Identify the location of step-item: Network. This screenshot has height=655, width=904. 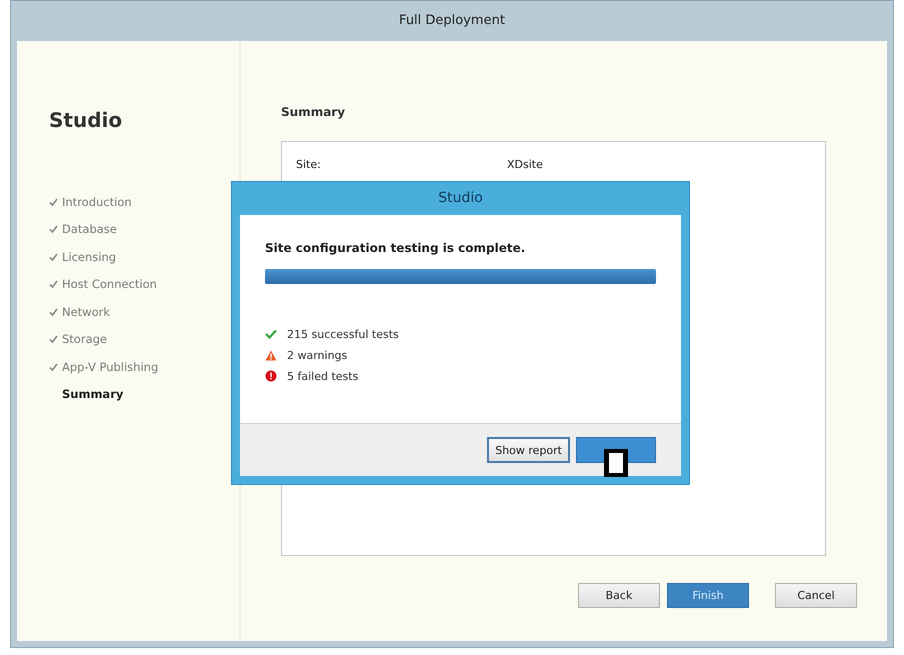
(144, 312).